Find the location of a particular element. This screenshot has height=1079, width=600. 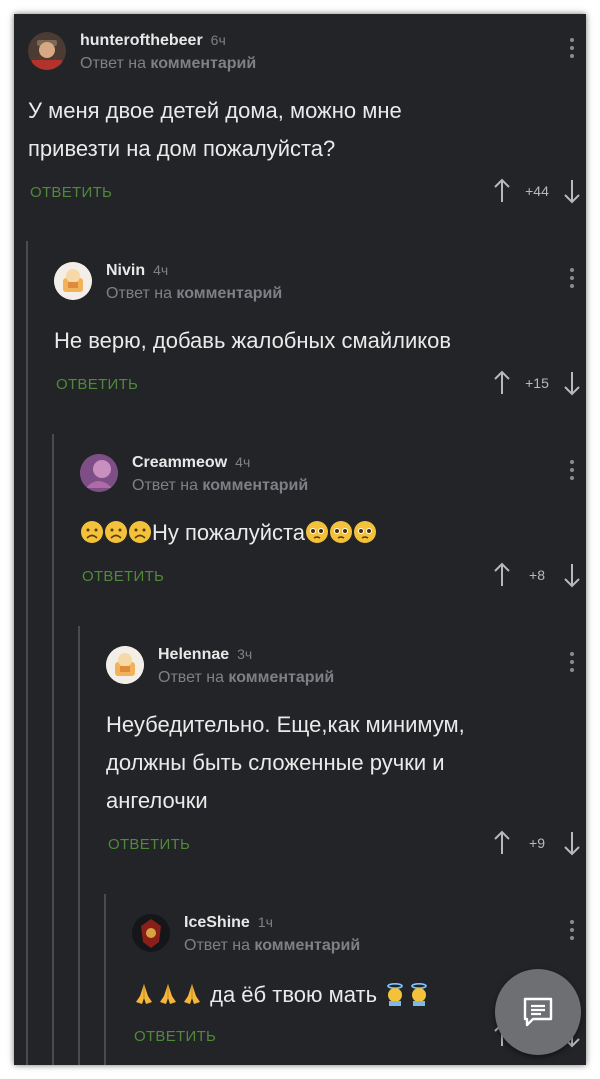

username: Helennae is located at coordinates (193, 655).